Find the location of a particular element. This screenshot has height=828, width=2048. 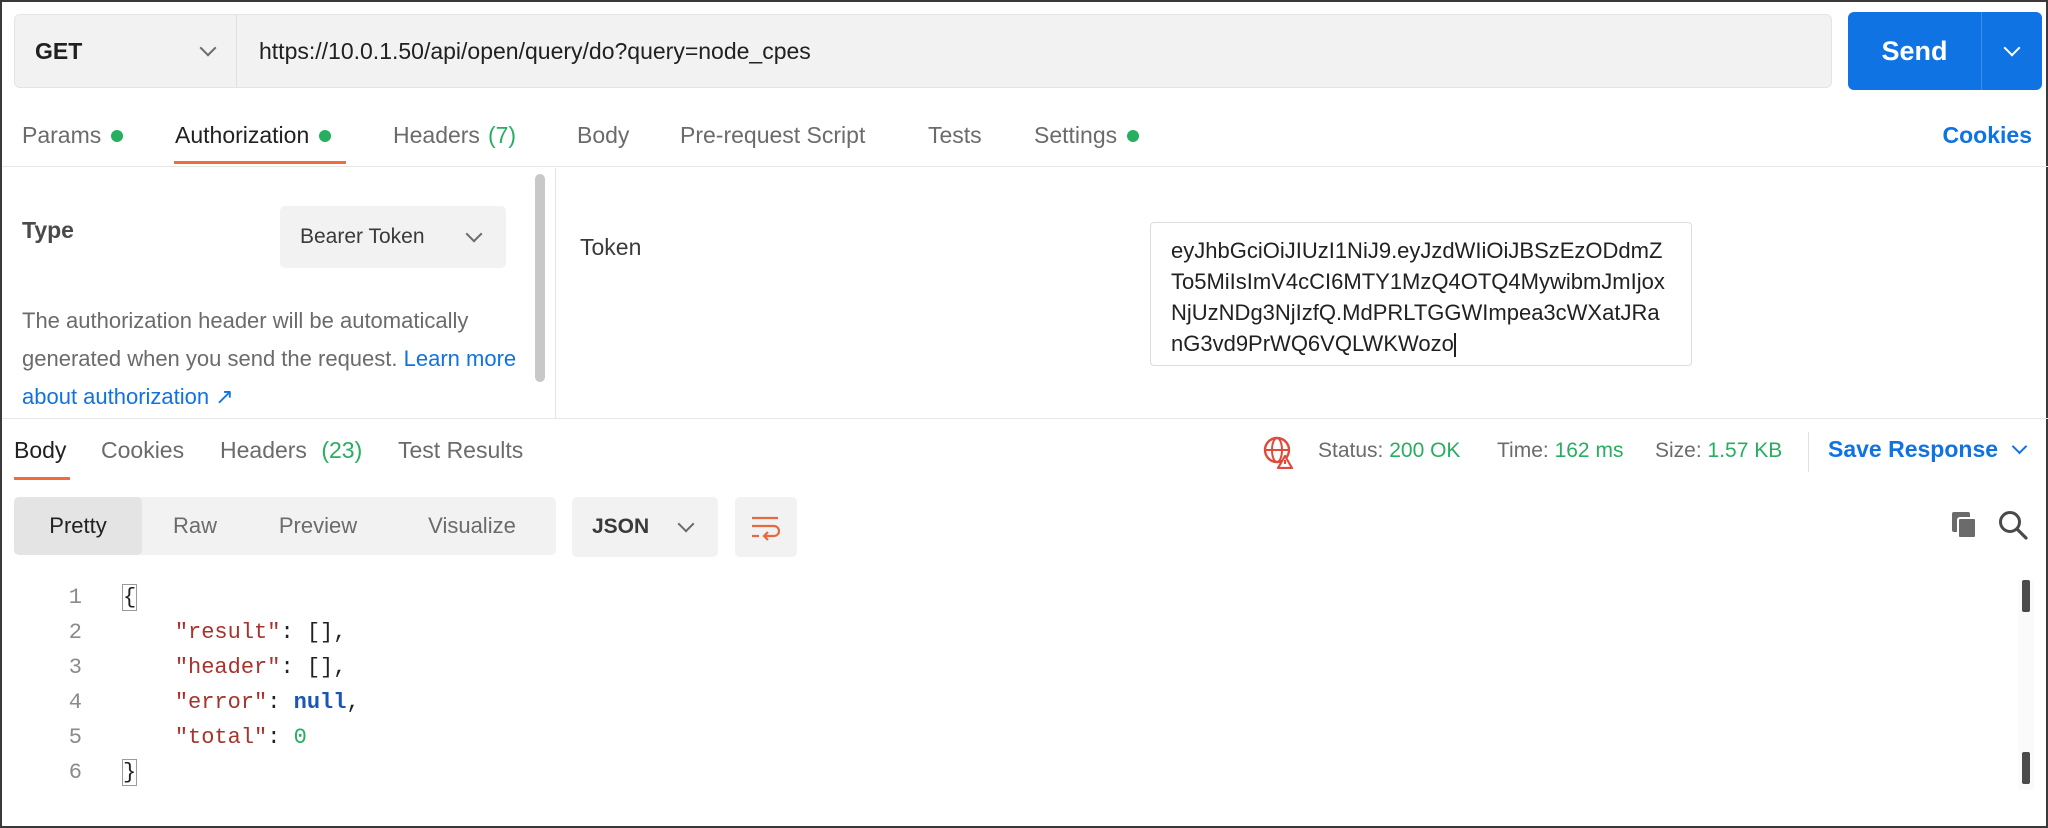

code-line: 3 "header": [], is located at coordinates (1002, 667).